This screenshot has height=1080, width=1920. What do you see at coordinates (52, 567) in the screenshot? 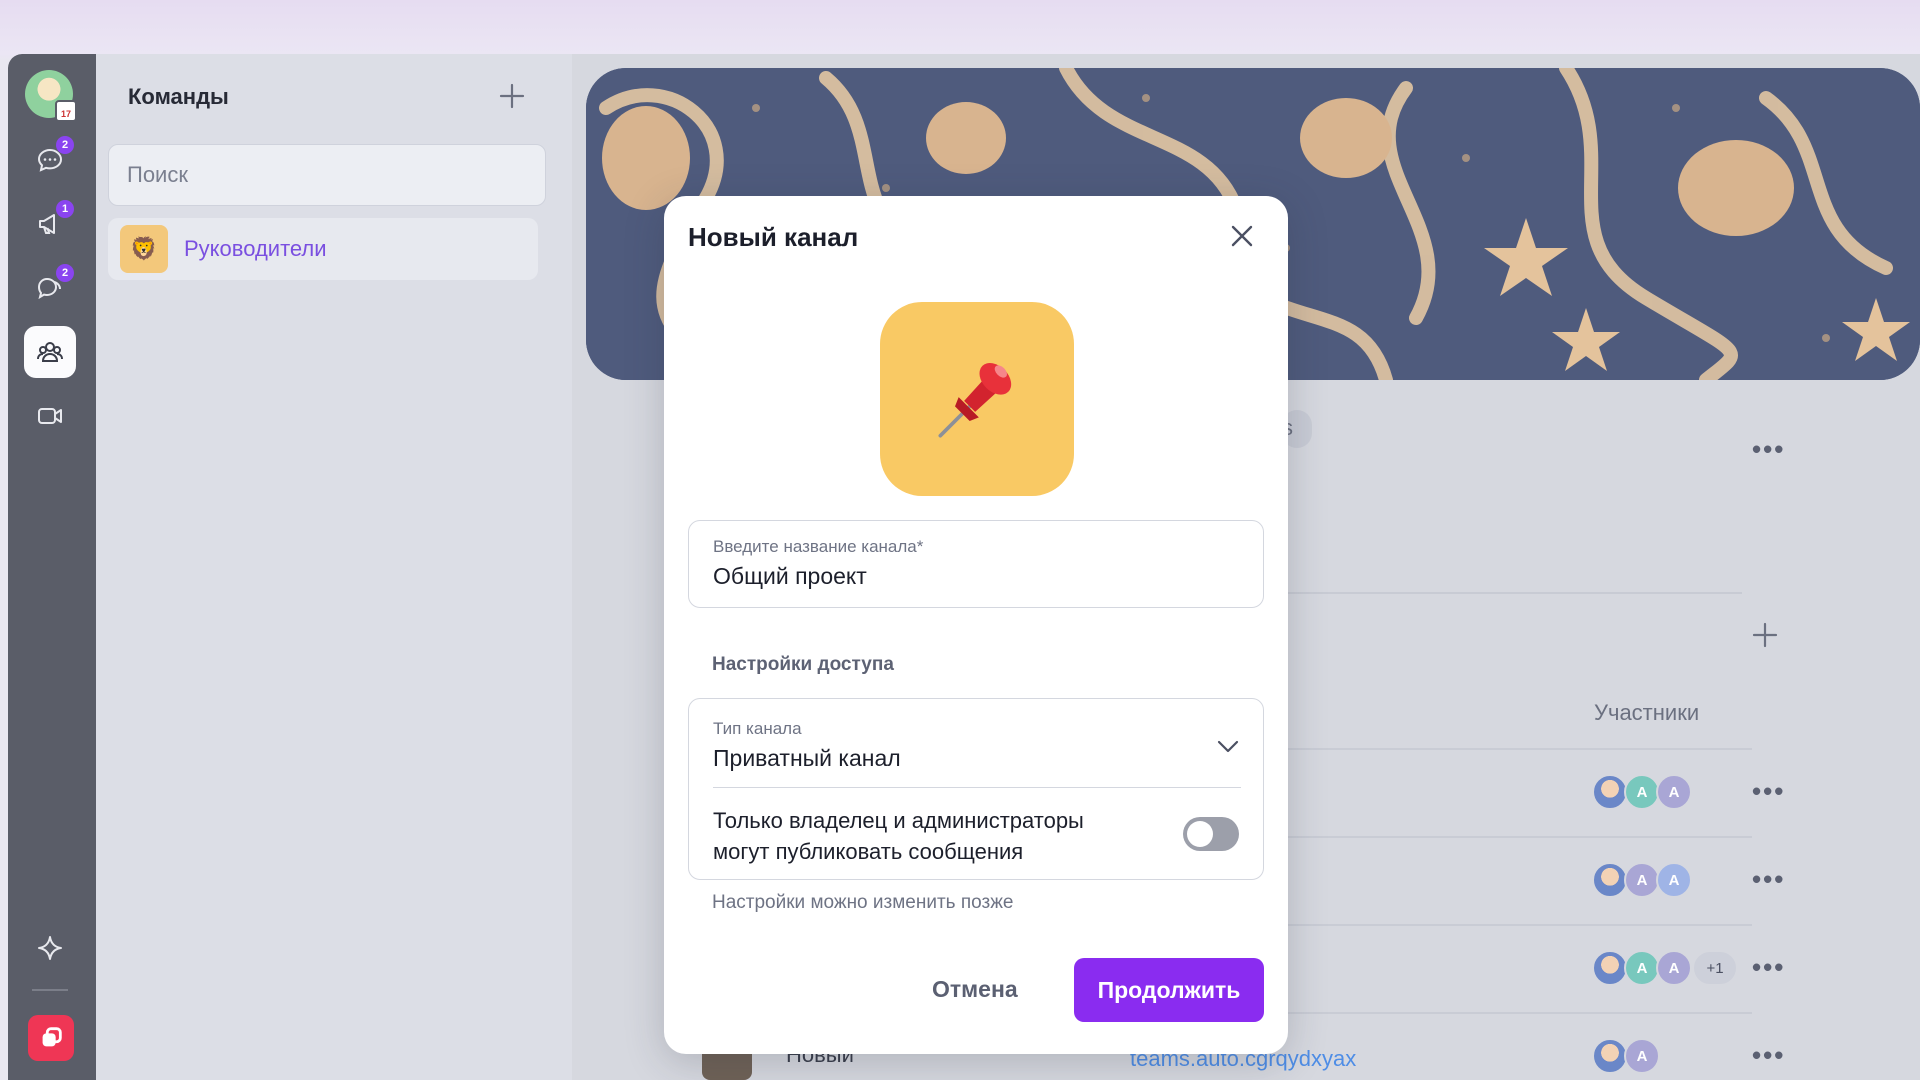
I see `nav-rail: 17 2 1 2` at bounding box center [52, 567].